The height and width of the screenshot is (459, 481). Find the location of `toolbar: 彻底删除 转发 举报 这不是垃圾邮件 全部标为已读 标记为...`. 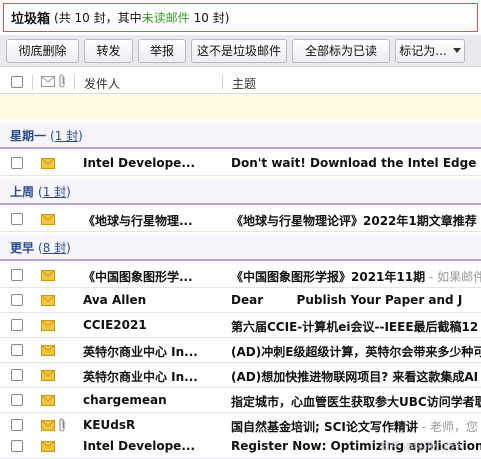

toolbar: 彻底删除 转发 举报 这不是垃圾邮件 全部标为已读 标记为... is located at coordinates (240, 51).